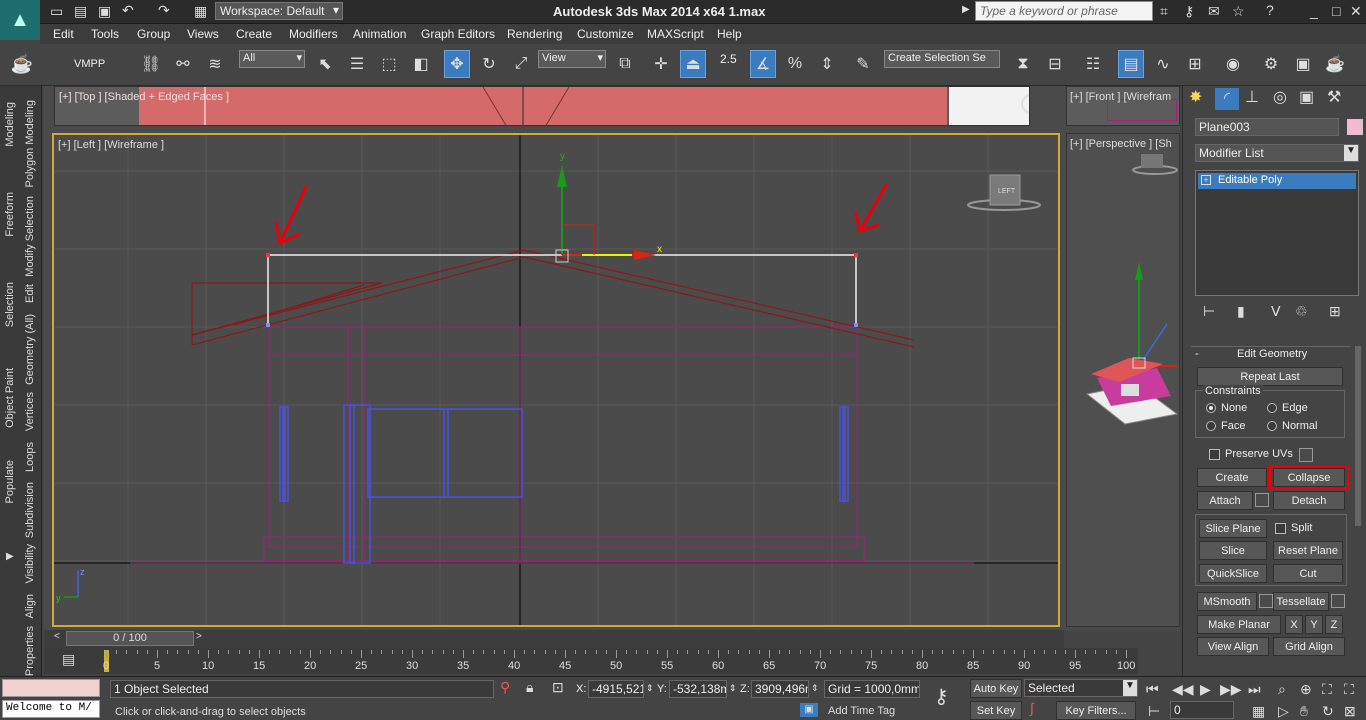  Describe the element at coordinates (80, 11) in the screenshot. I see `open-file-icon: ▤` at that location.